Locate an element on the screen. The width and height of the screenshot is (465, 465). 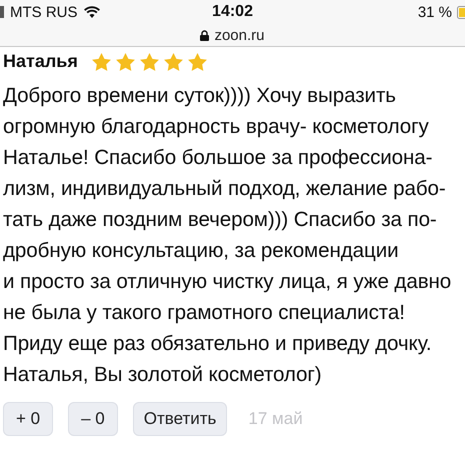
author-name: Наталья is located at coordinates (40, 61).